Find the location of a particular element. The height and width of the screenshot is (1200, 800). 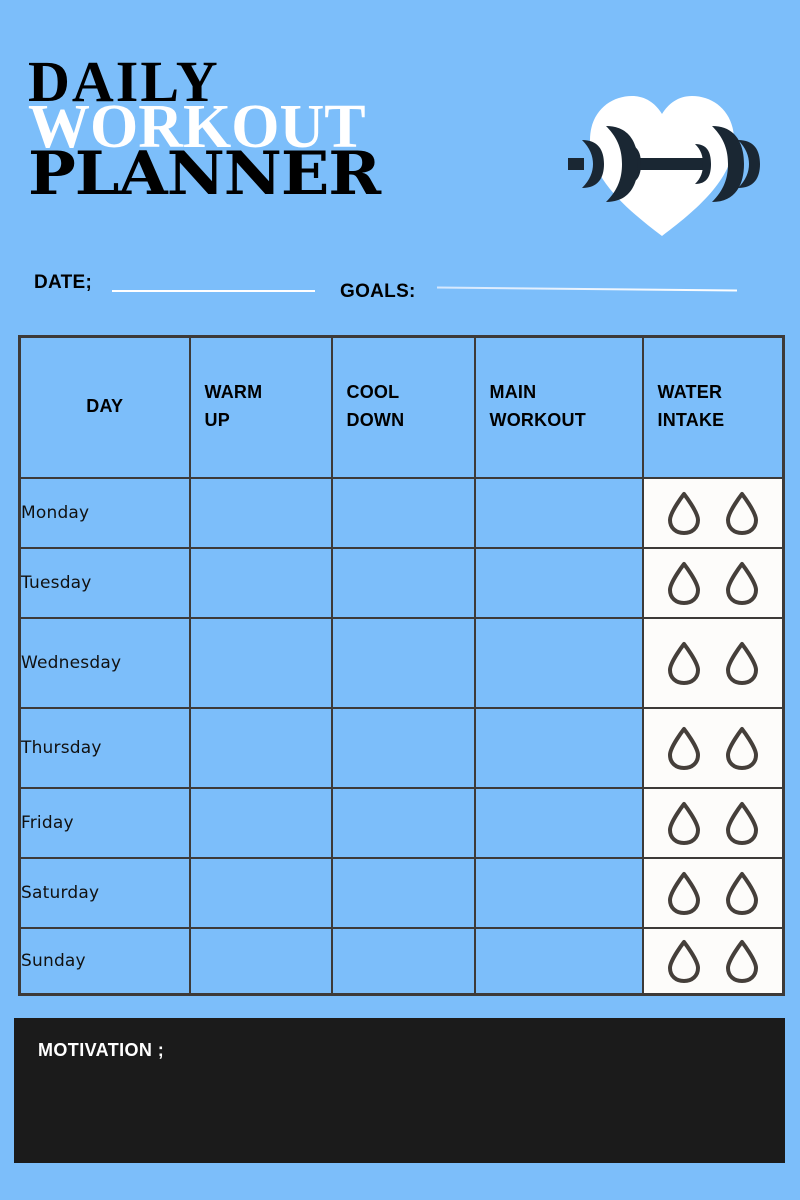

day-cell: Tuesday is located at coordinates (104, 582).